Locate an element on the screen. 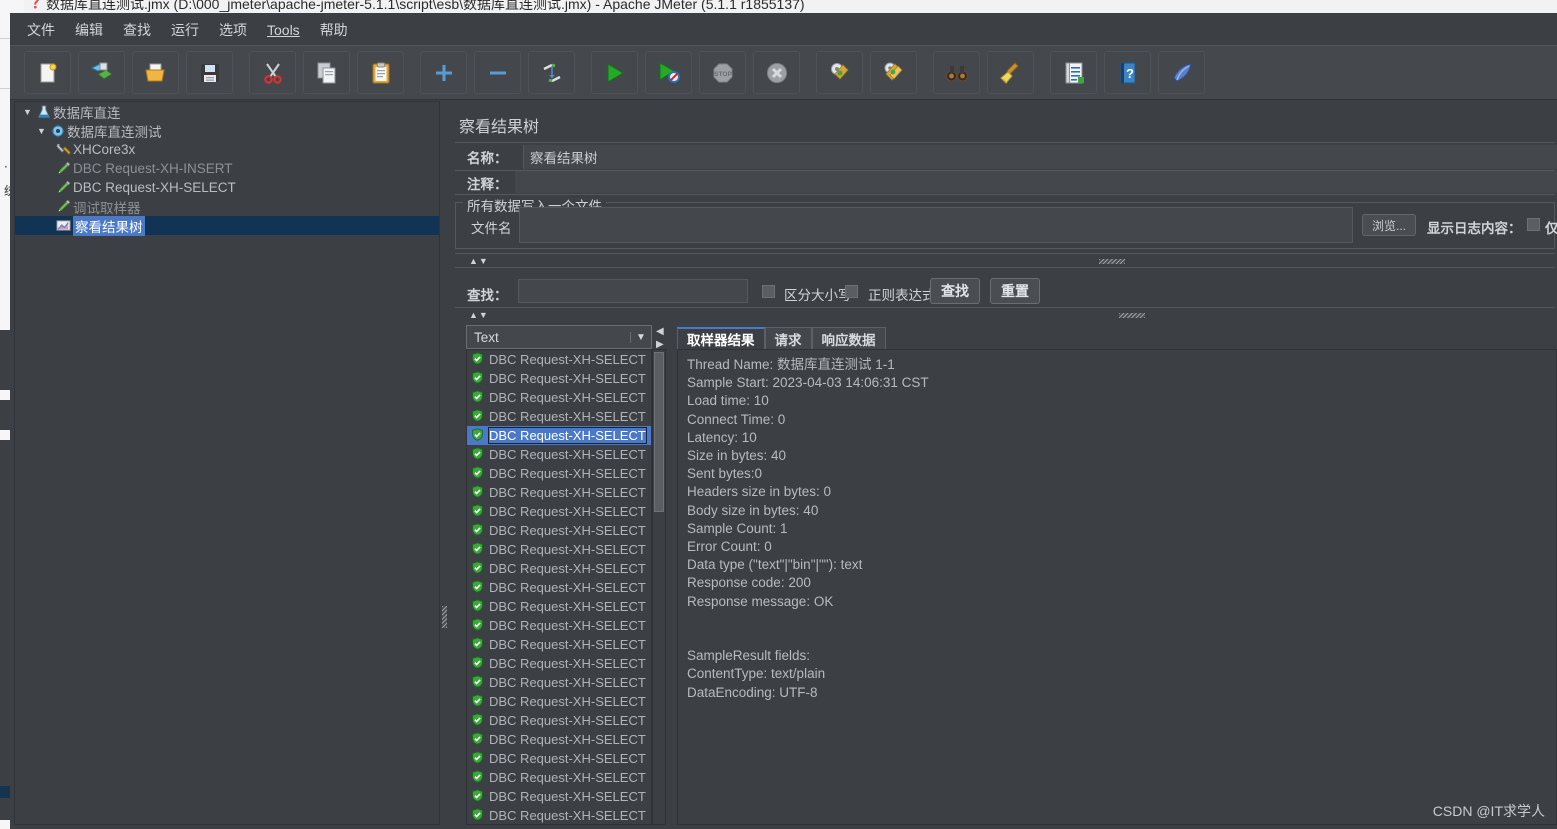 This screenshot has height=829, width=1557. splitter-grip is located at coordinates (444, 617).